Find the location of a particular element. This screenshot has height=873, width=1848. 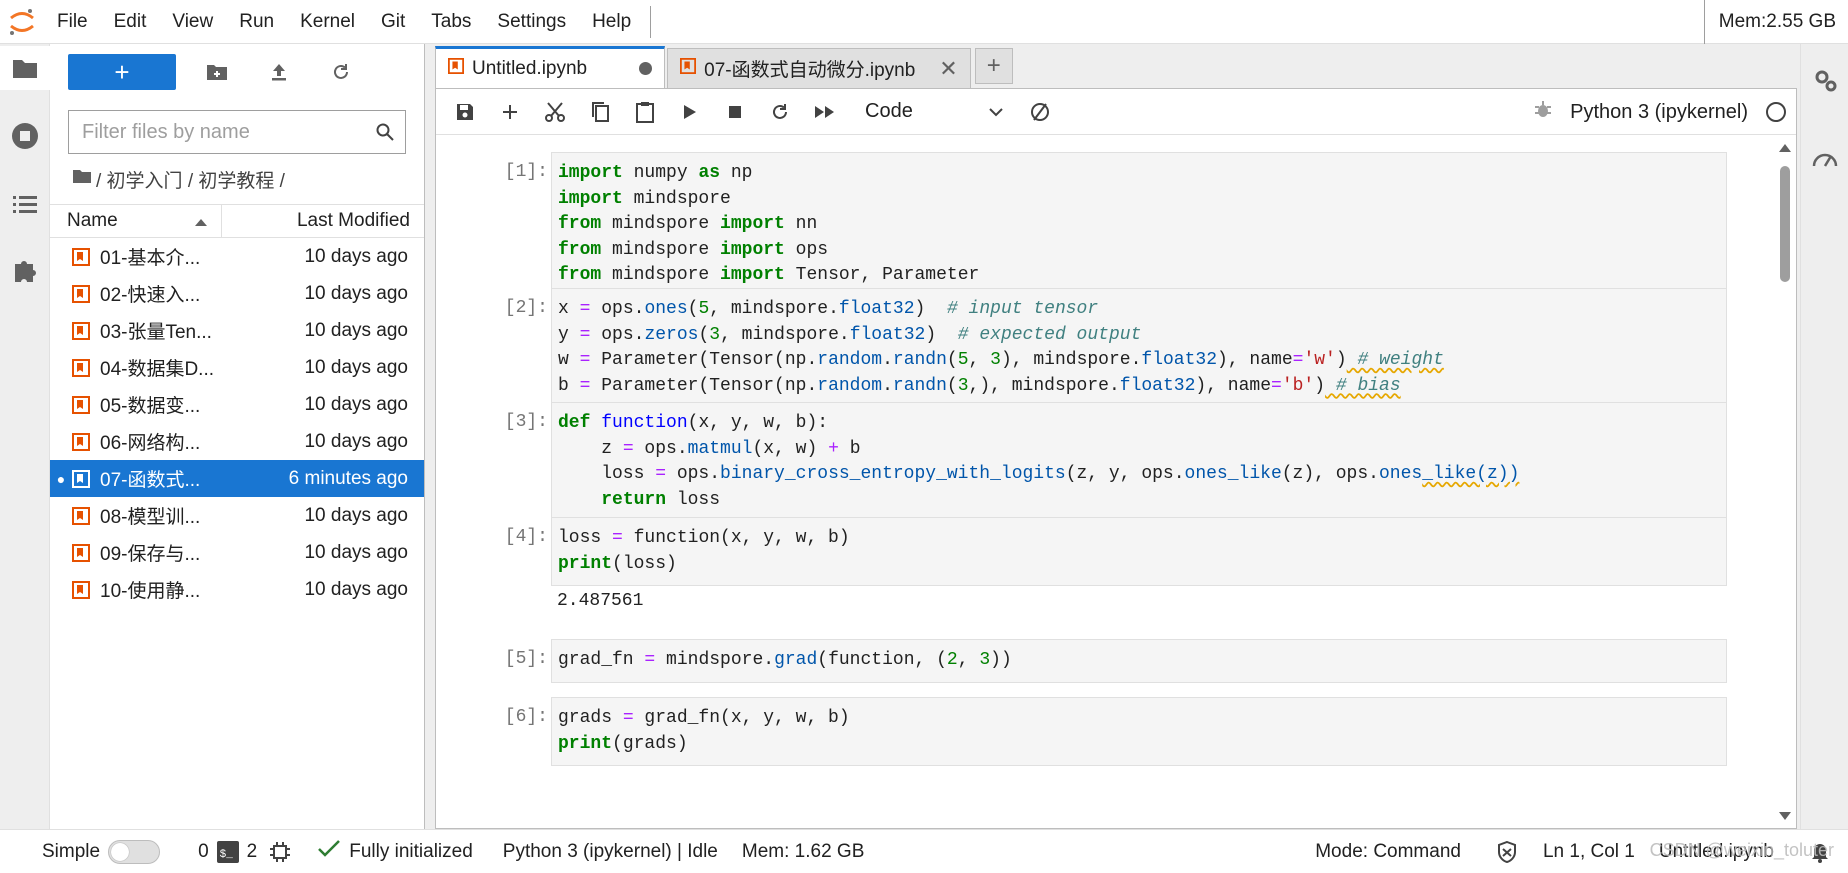

git-diff-icon is located at coordinates (1039, 112).